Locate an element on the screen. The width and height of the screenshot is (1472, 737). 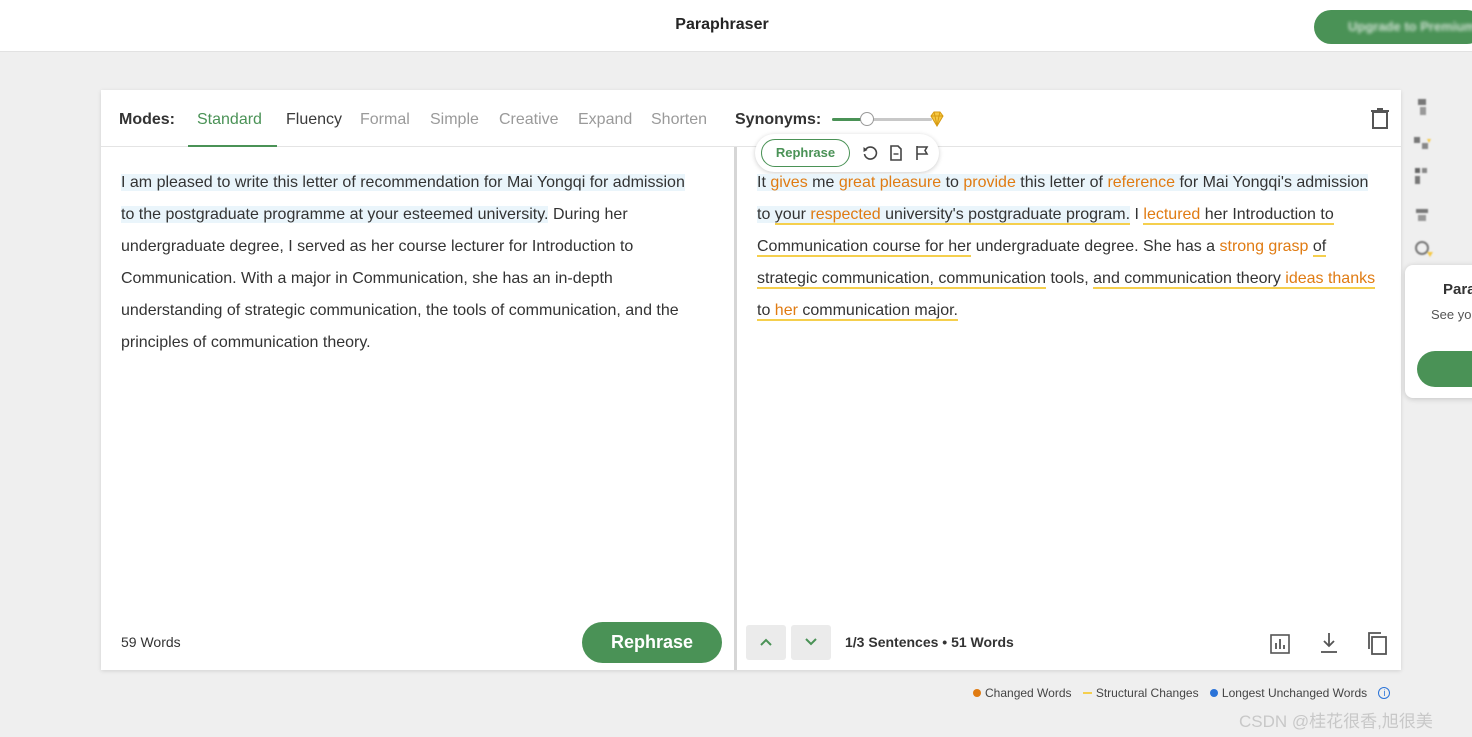
modes-label: Modes: is located at coordinates (147, 119).